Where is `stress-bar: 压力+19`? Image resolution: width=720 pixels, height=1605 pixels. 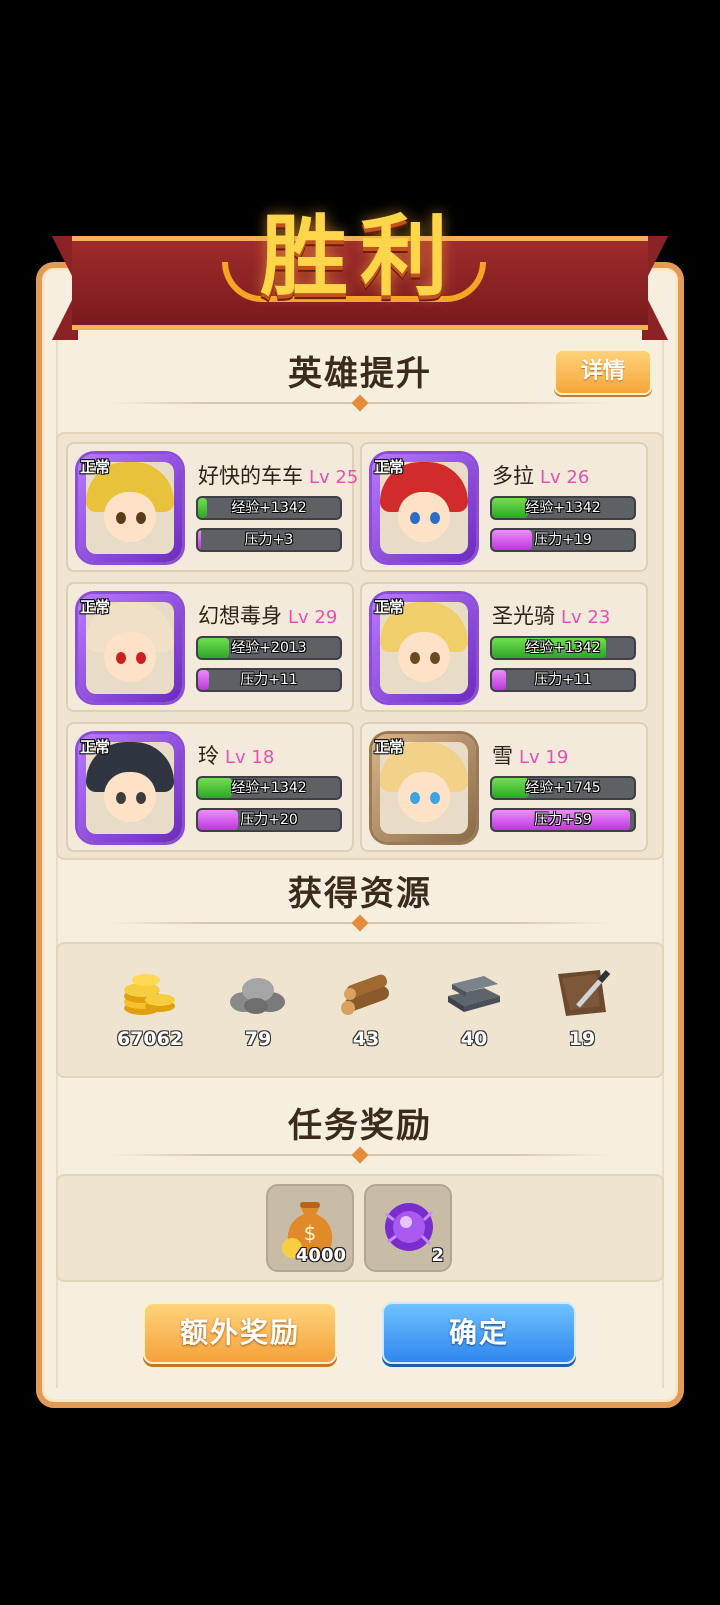
stress-bar: 压力+19 is located at coordinates (563, 540).